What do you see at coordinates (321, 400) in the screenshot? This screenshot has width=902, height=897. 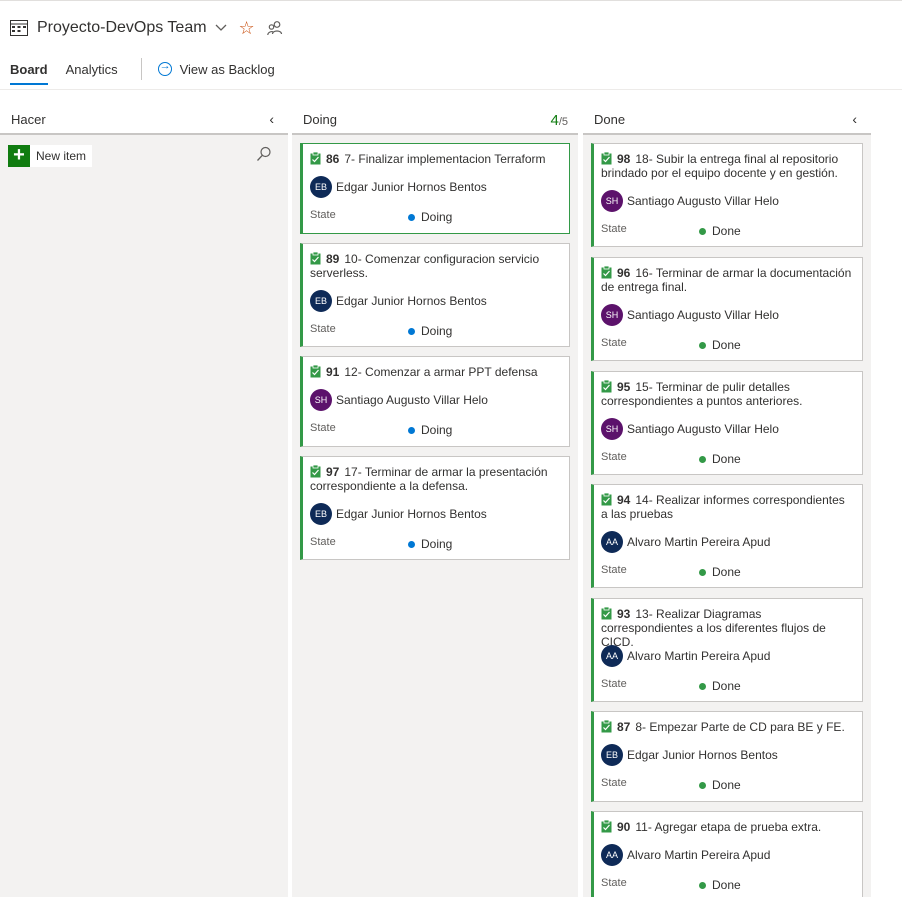 I see `avatar: SH` at bounding box center [321, 400].